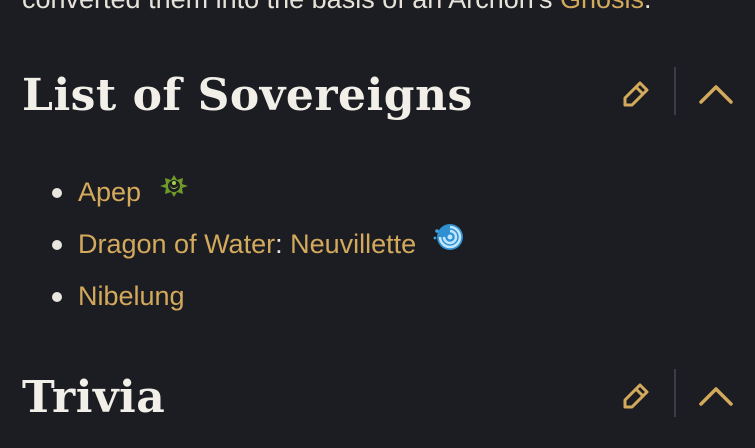 Image resolution: width=755 pixels, height=448 pixels. I want to click on section-header-sovereigns: List of Sovereigns, so click(388, 96).